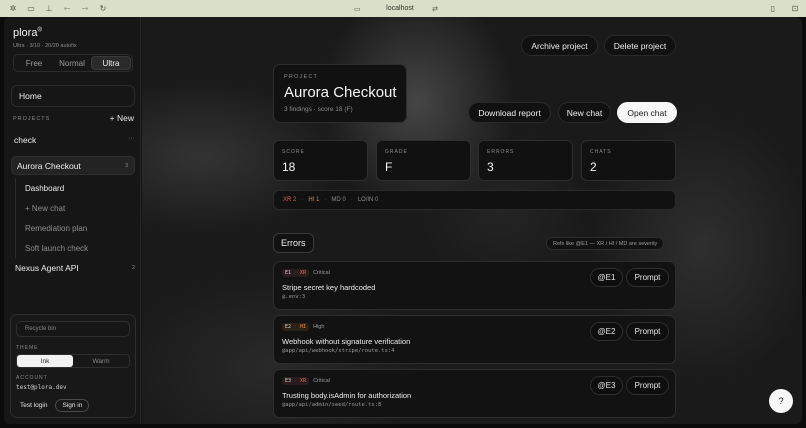  I want to click on subnav-dashboard: Dashboard, so click(74, 188).